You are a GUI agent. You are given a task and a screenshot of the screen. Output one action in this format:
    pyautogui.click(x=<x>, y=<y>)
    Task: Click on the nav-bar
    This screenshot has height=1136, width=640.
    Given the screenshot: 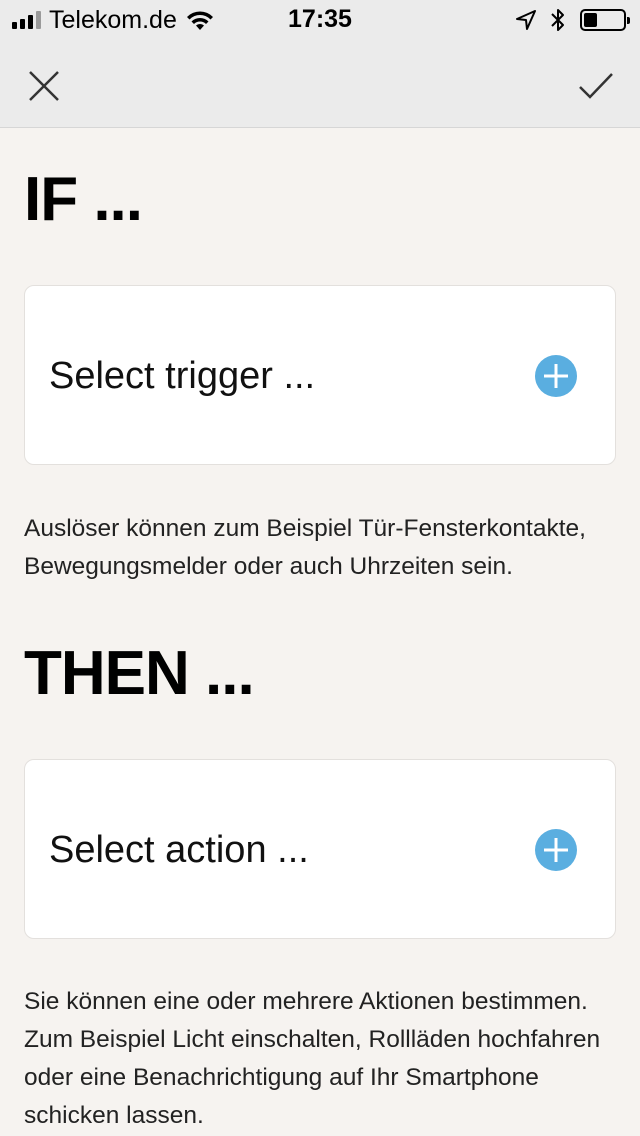 What is the action you would take?
    pyautogui.click(x=320, y=84)
    